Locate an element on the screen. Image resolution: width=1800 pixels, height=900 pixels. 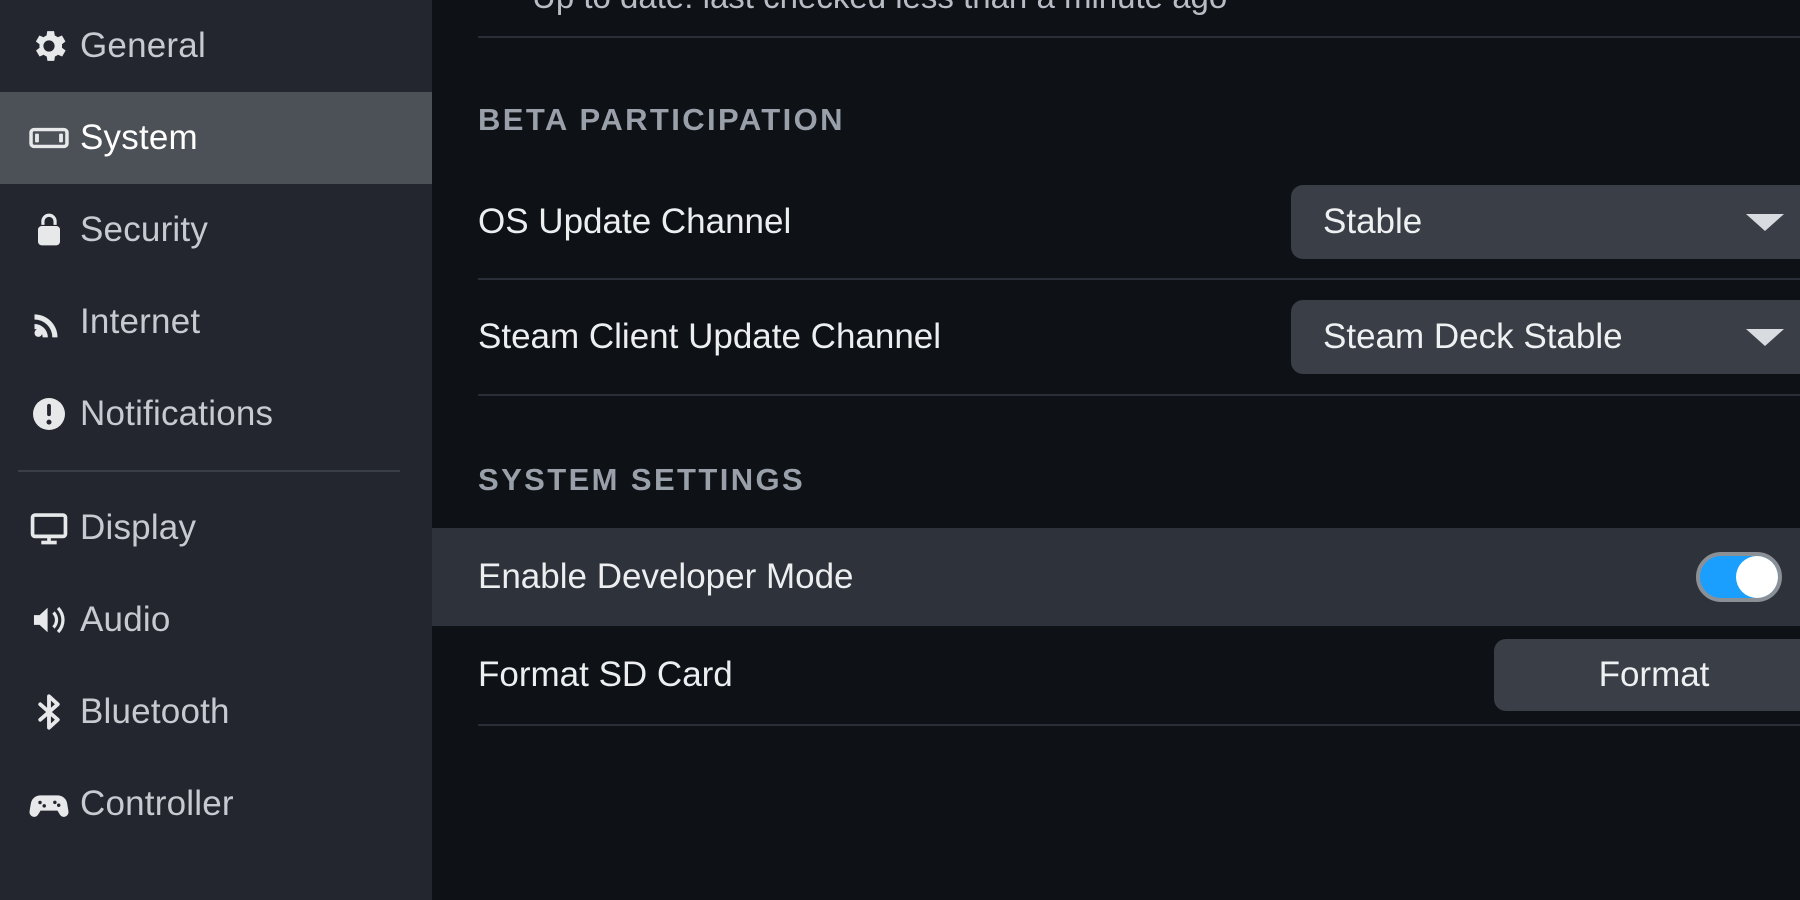
sidebar-item-label: Security is located at coordinates (144, 229).